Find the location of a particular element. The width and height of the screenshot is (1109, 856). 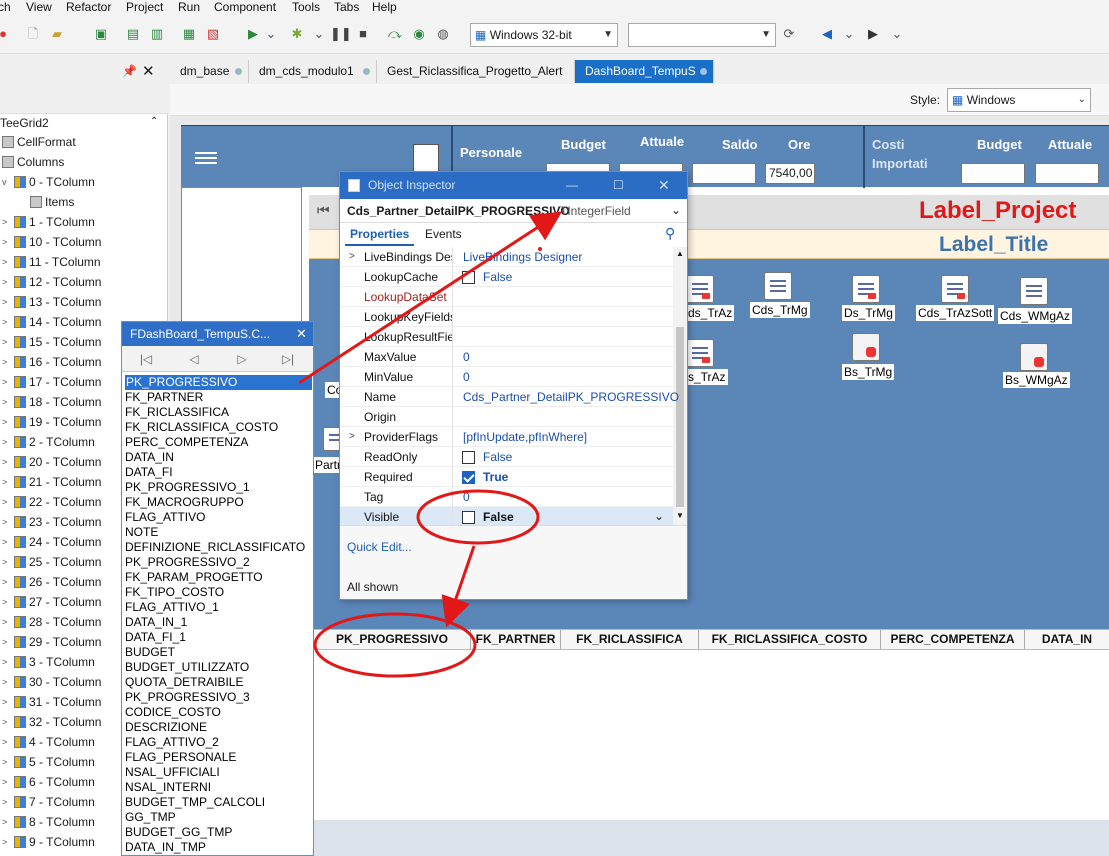

search-icon: ⚲ is located at coordinates (670, 233).